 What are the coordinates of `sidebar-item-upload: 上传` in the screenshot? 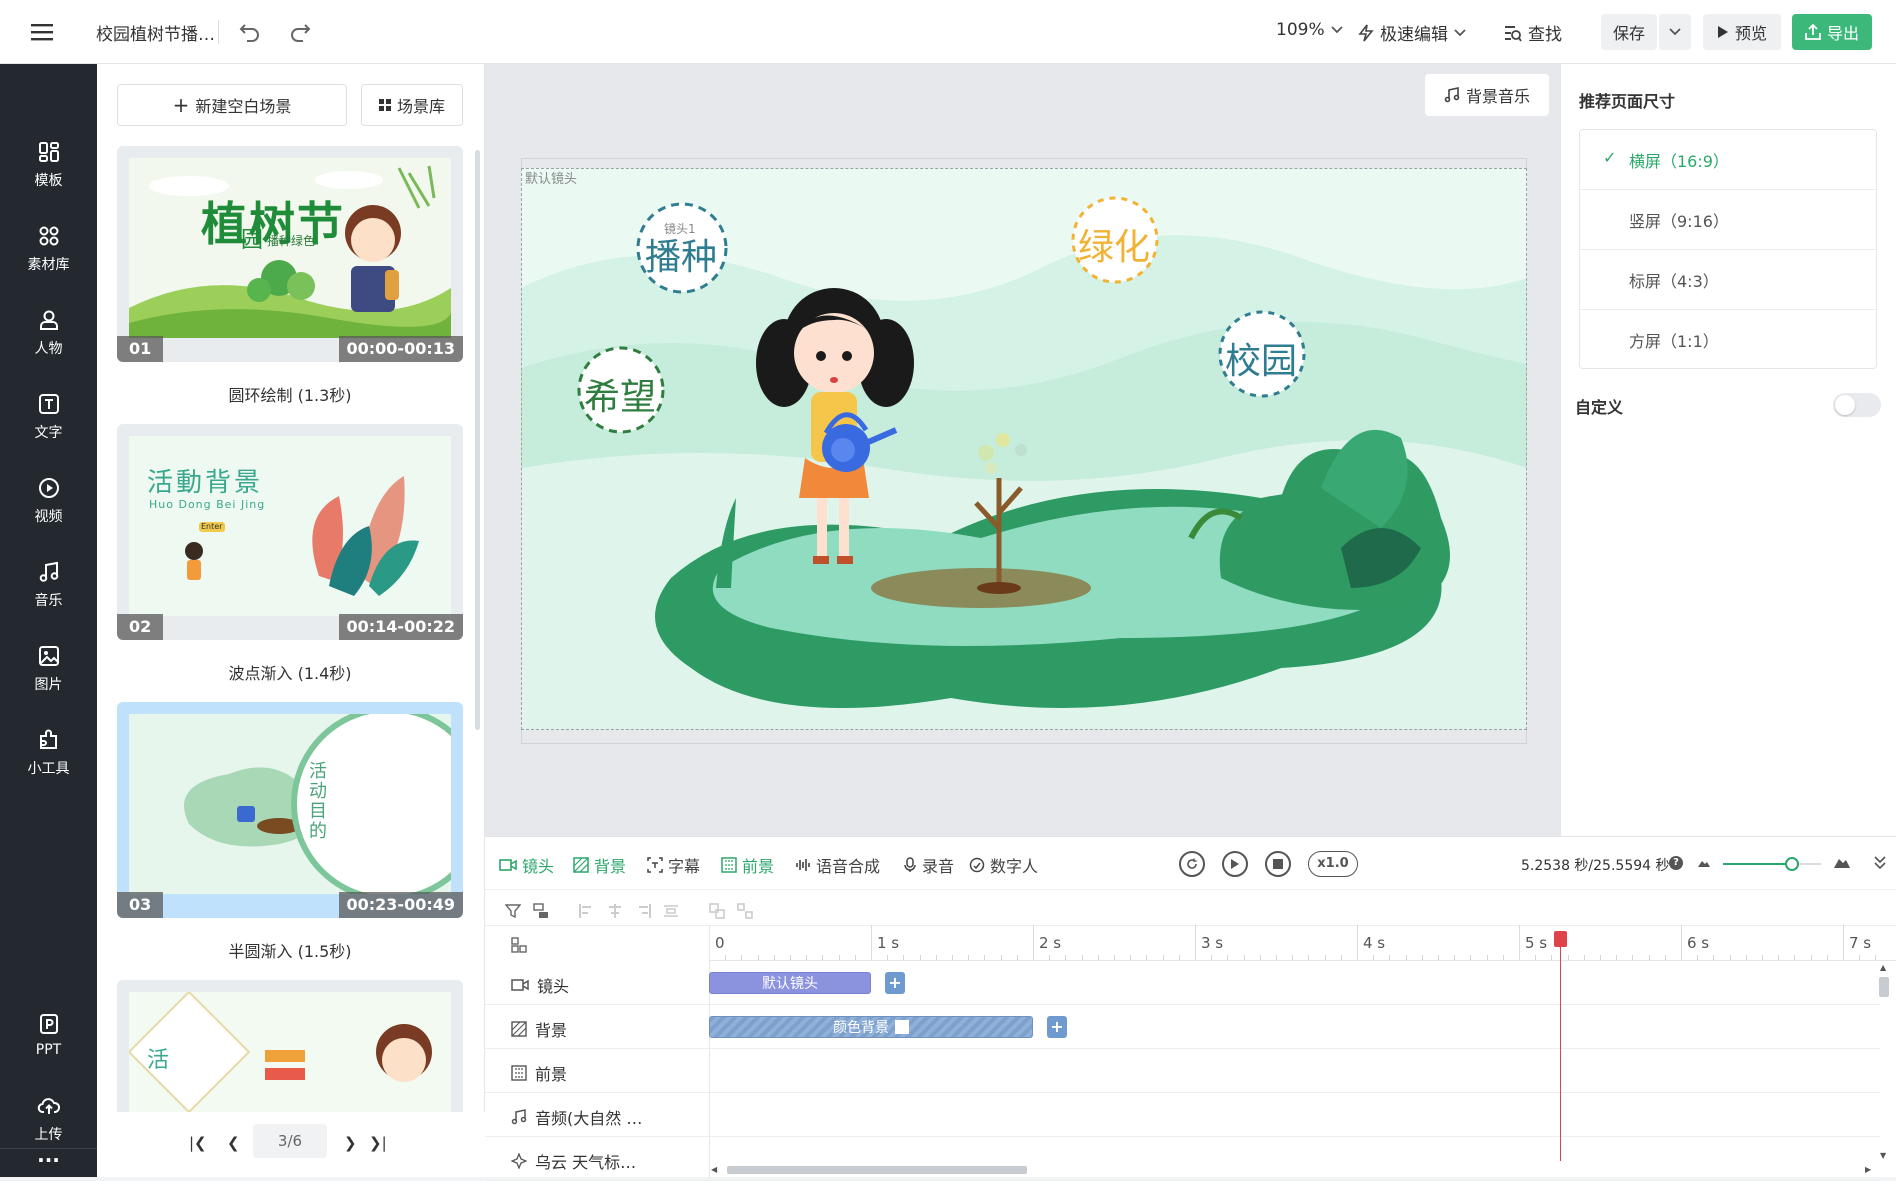 It's located at (48, 1119).